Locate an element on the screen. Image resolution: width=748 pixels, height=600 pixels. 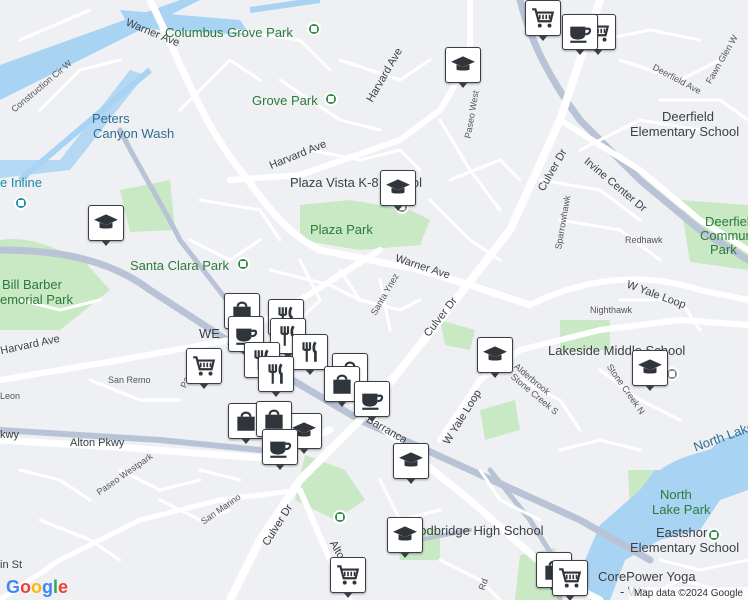
park-label: Park is located at coordinates (723, 249).